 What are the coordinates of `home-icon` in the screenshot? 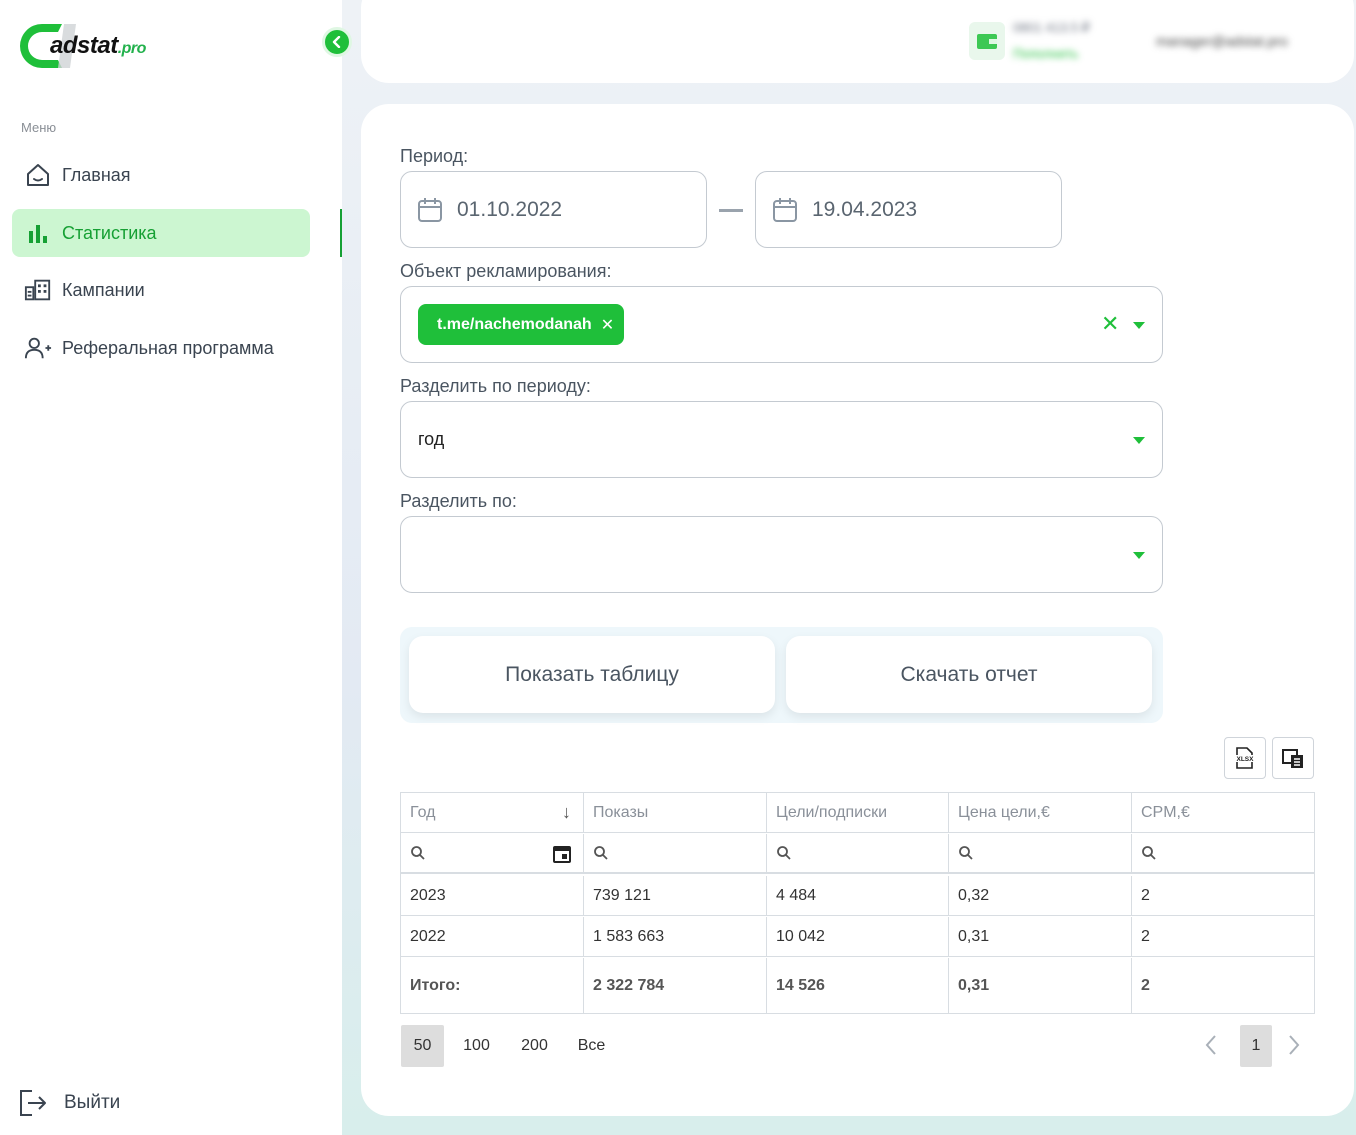 It's located at (38, 175).